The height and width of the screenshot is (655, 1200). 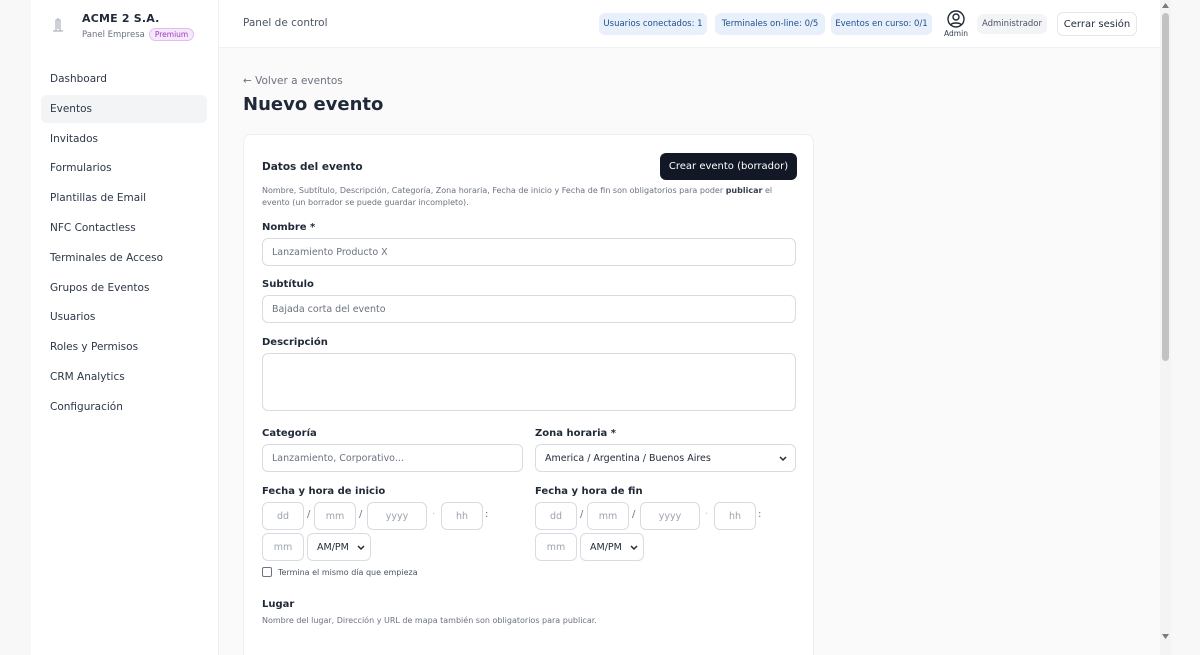 I want to click on inicio-day-input: dd, so click(x=283, y=516).